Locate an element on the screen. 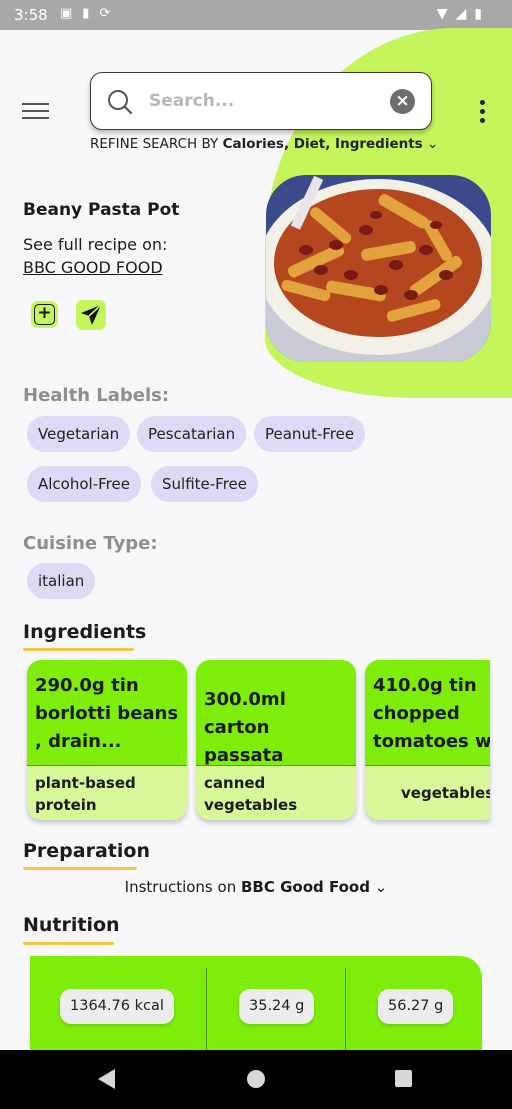 The width and height of the screenshot is (512, 1109). ingredients-heading: Ingredients is located at coordinates (85, 632).